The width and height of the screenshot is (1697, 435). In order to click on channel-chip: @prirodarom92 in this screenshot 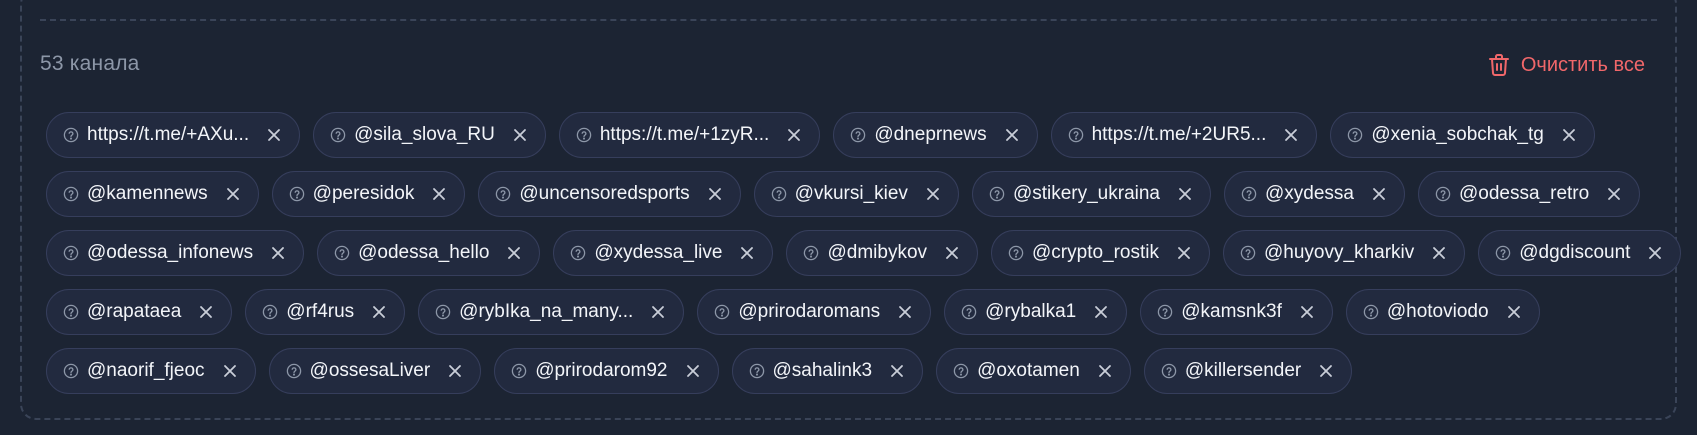, I will do `click(606, 371)`.